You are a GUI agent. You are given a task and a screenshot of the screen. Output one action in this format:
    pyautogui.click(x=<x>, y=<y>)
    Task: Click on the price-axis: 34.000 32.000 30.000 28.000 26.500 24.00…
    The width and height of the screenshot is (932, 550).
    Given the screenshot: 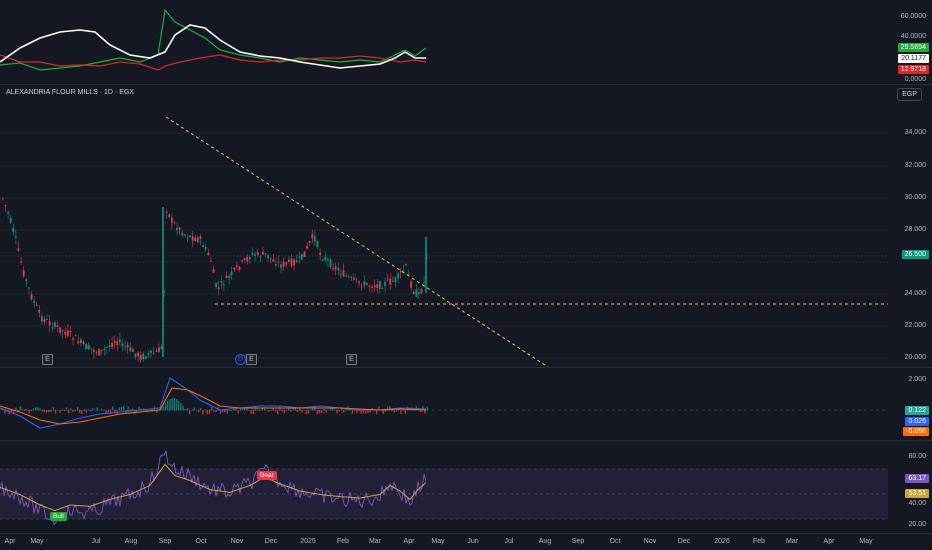 What is the action you would take?
    pyautogui.click(x=910, y=226)
    